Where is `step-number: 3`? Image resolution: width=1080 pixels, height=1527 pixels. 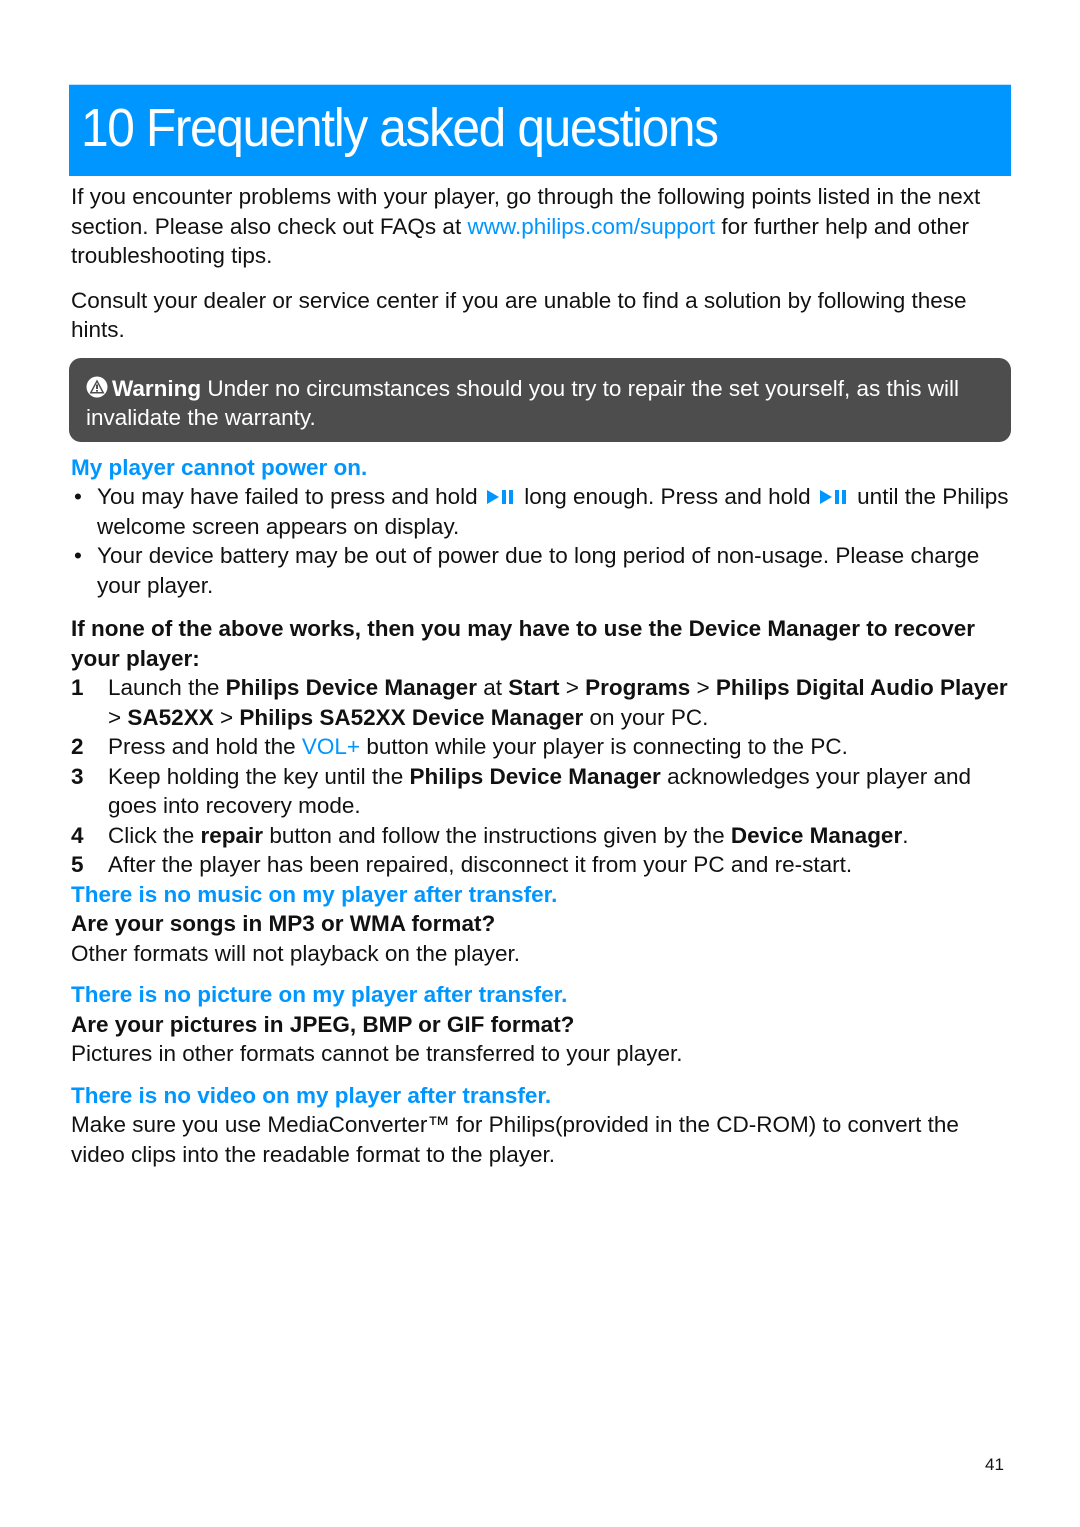
step-number: 3 is located at coordinates (77, 776).